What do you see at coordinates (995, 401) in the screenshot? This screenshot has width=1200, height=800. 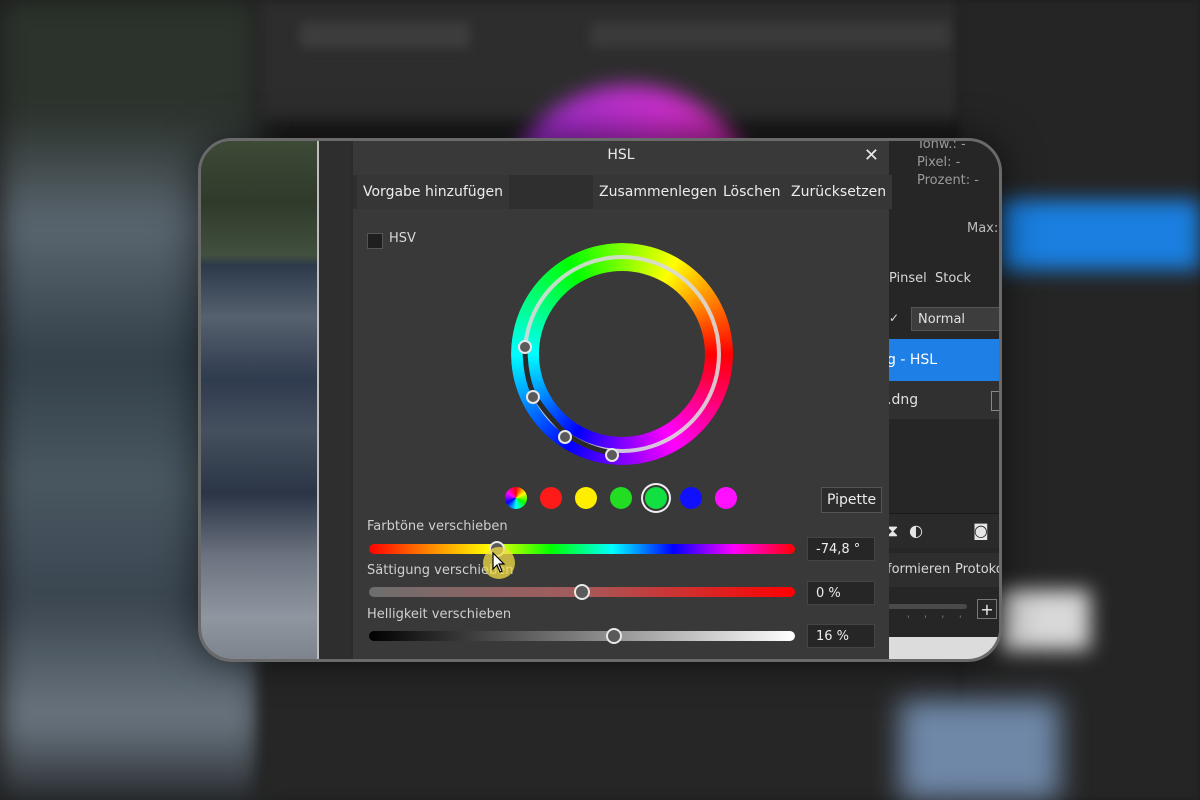 I see `layer-thumbnail` at bounding box center [995, 401].